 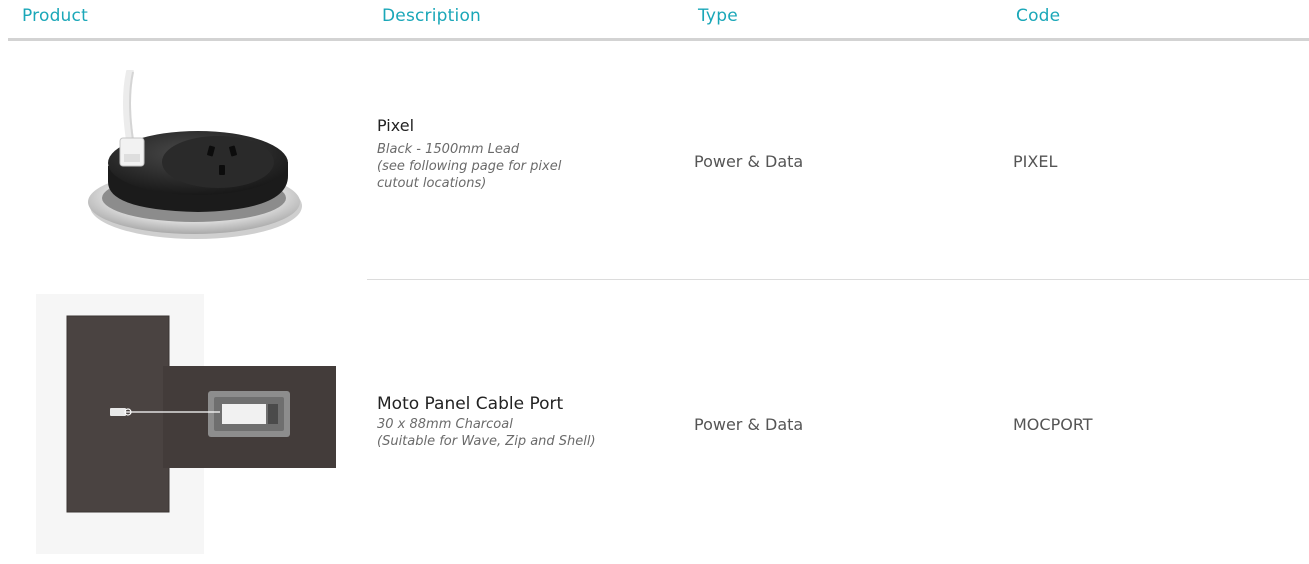 I want to click on header-product: Product, so click(x=55, y=16).